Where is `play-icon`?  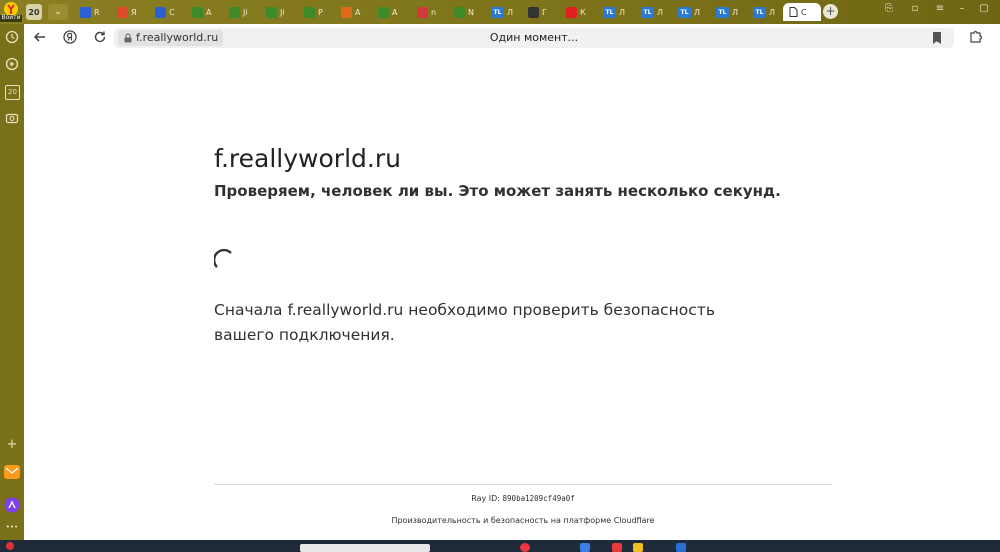 play-icon is located at coordinates (12, 65).